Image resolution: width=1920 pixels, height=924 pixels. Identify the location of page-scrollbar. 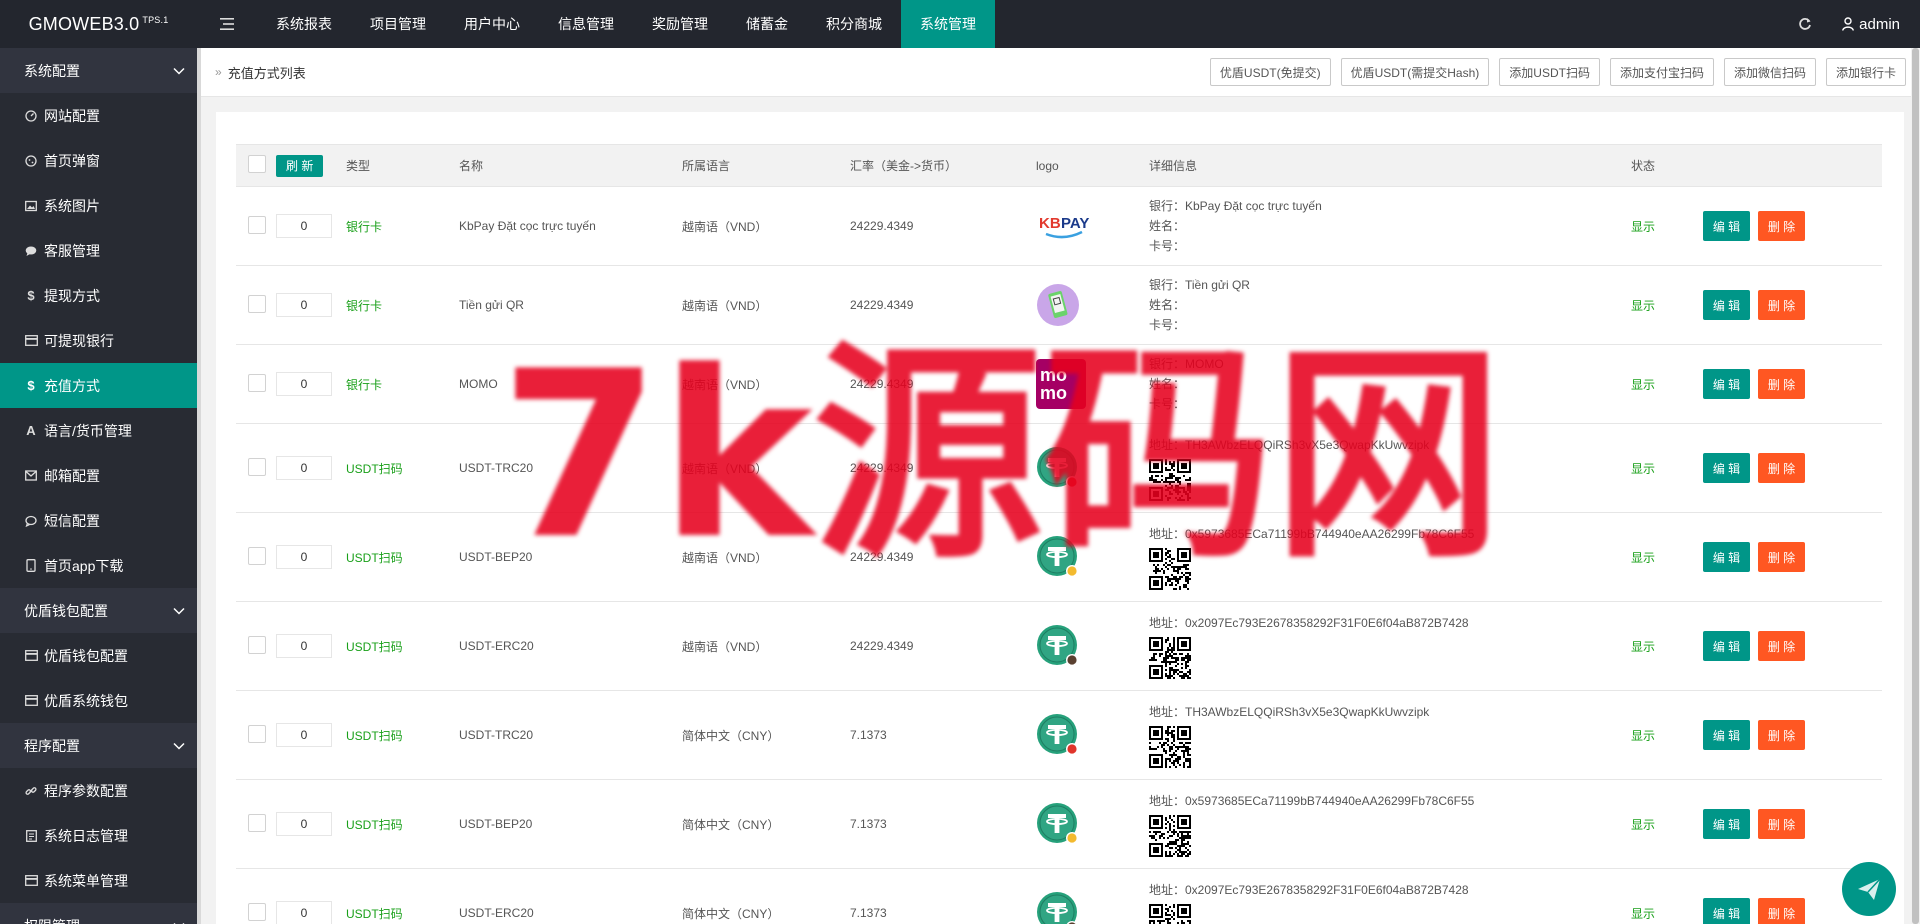
(1915, 486).